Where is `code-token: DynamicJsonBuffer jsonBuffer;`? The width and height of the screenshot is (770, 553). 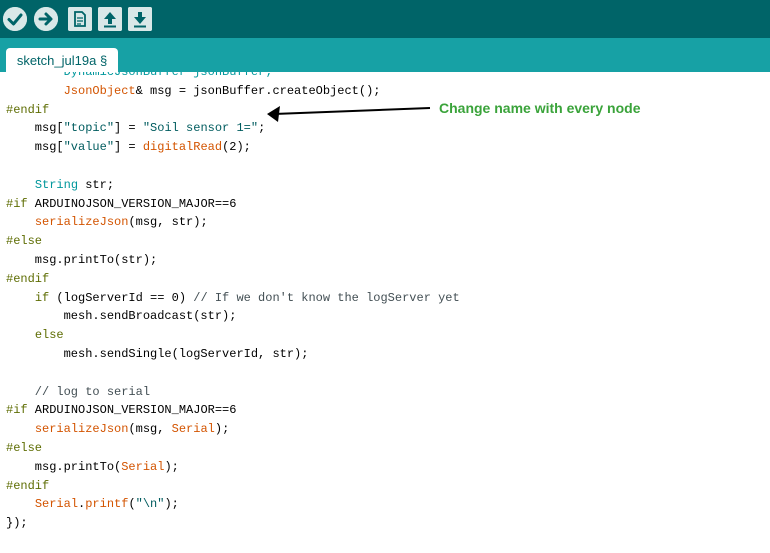 code-token: DynamicJsonBuffer jsonBuffer; is located at coordinates (139, 75).